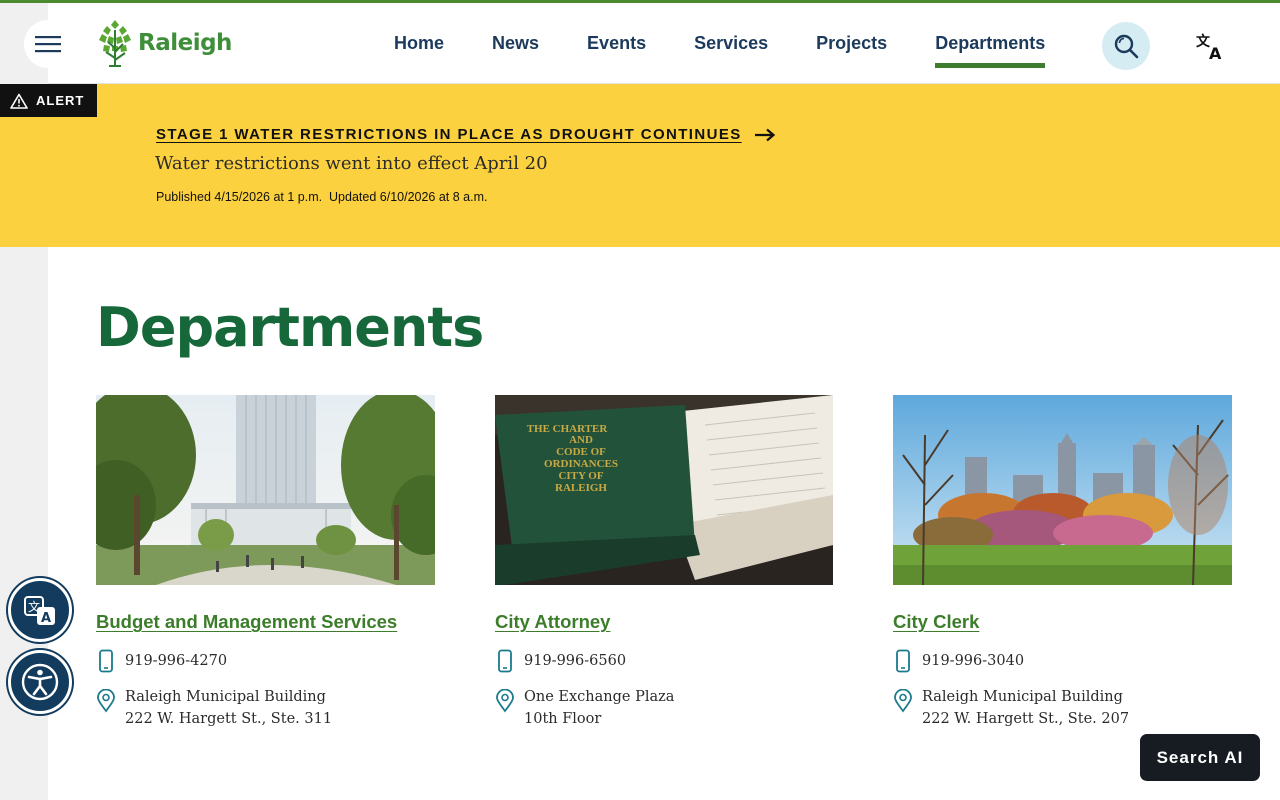  What do you see at coordinates (990, 45) in the screenshot?
I see `nav-departments: Departments` at bounding box center [990, 45].